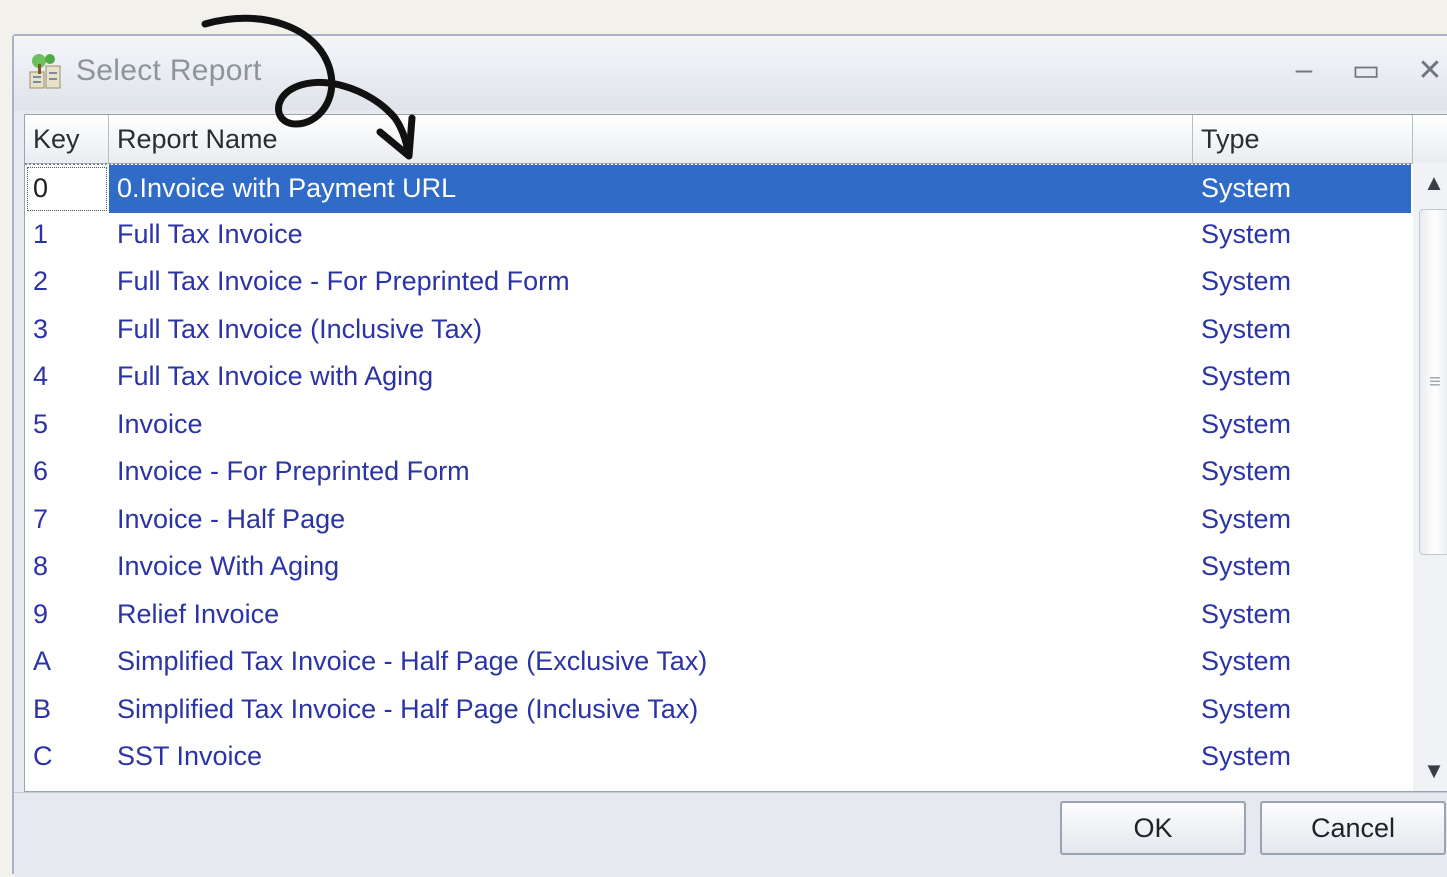  I want to click on row-key: 5, so click(41, 423).